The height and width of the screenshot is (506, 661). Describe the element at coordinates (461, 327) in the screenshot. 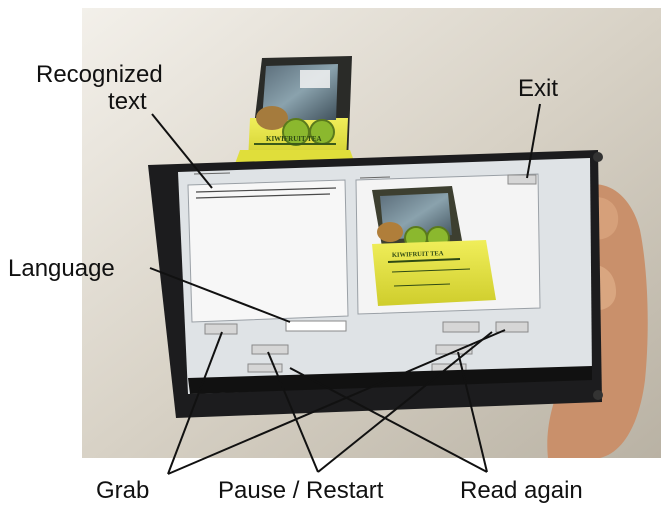

I see `reading-mode-button` at that location.